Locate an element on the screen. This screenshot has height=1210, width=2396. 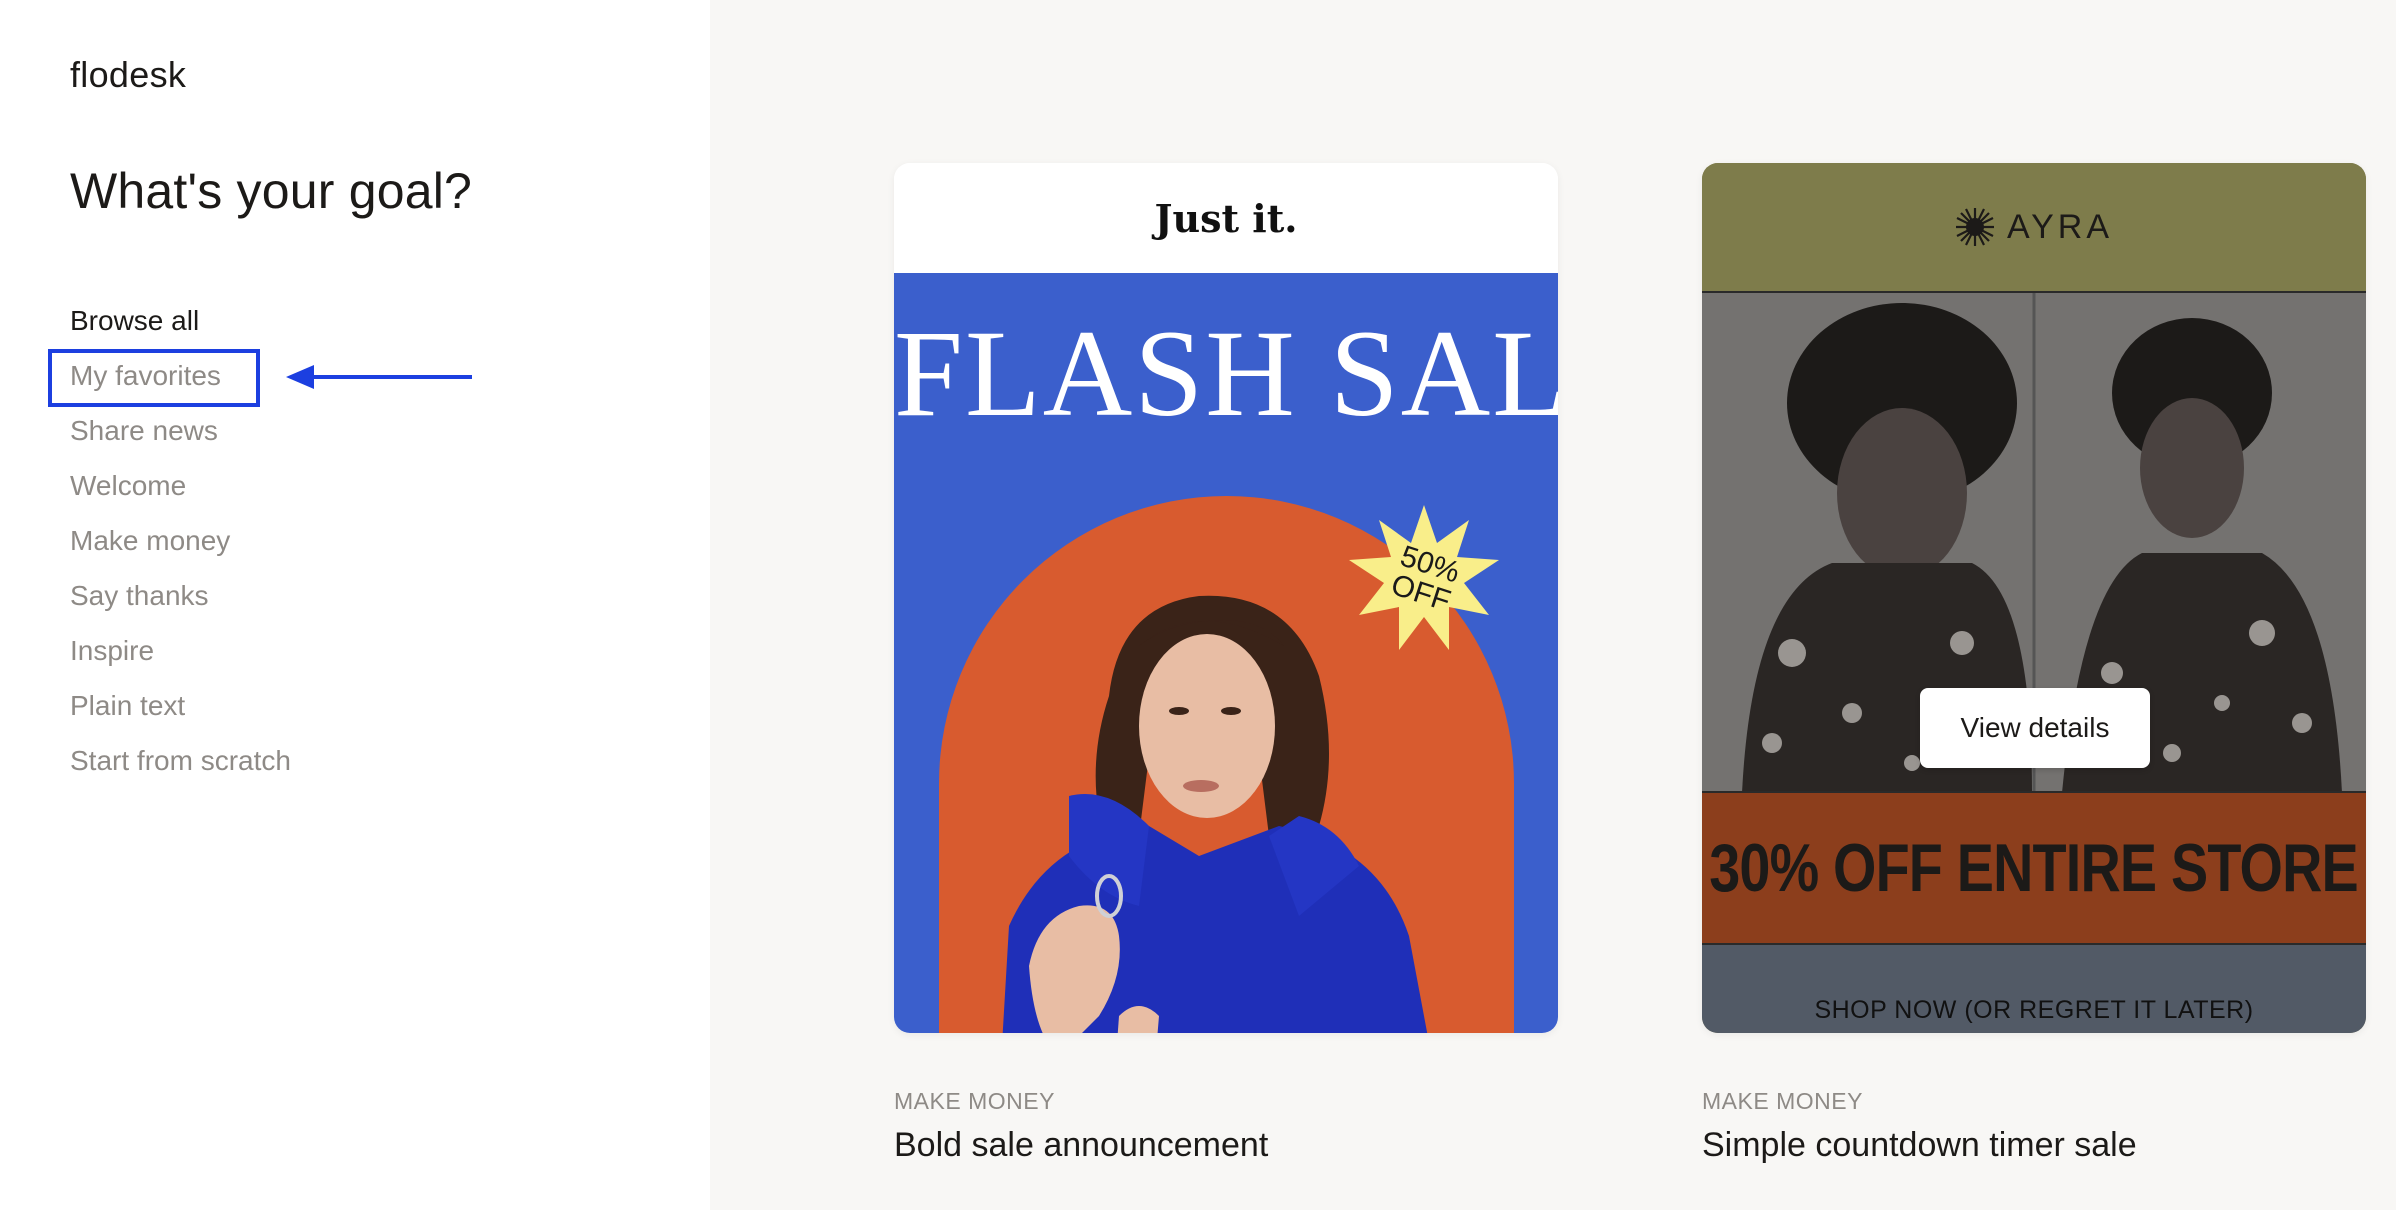
sidebar-item-welcome: Welcome is located at coordinates (180, 490).